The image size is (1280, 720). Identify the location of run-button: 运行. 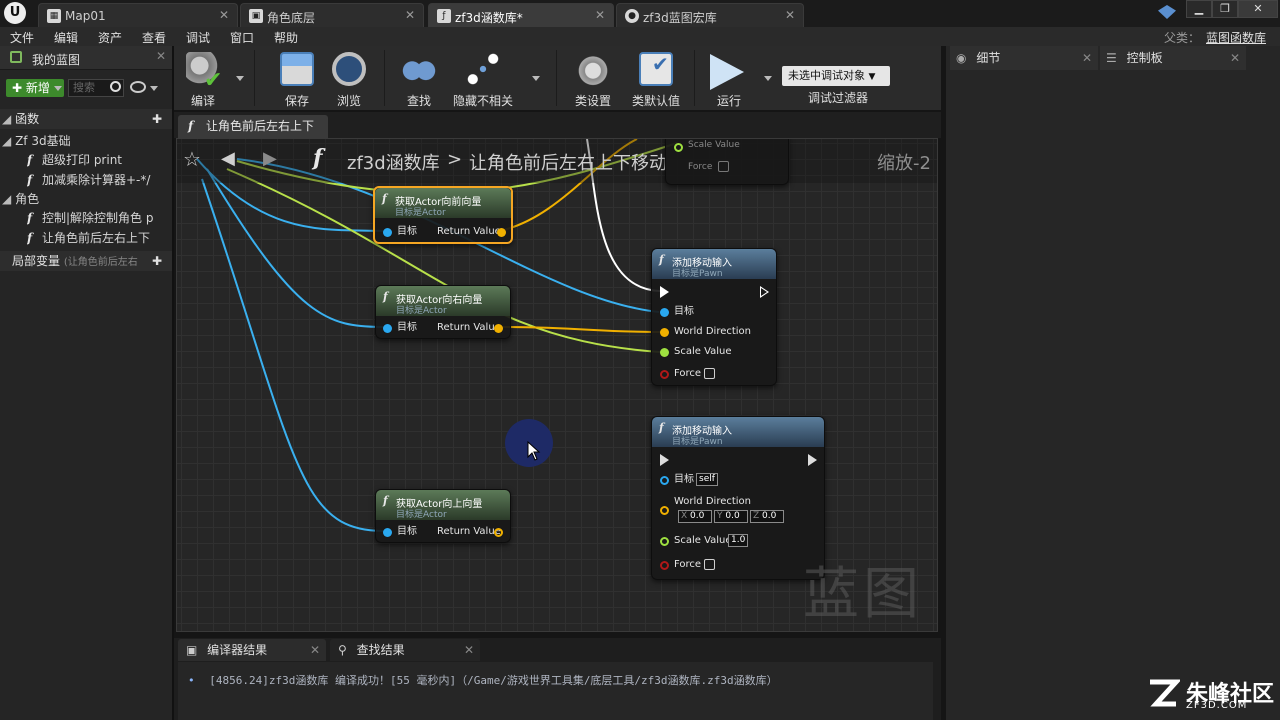
(729, 78).